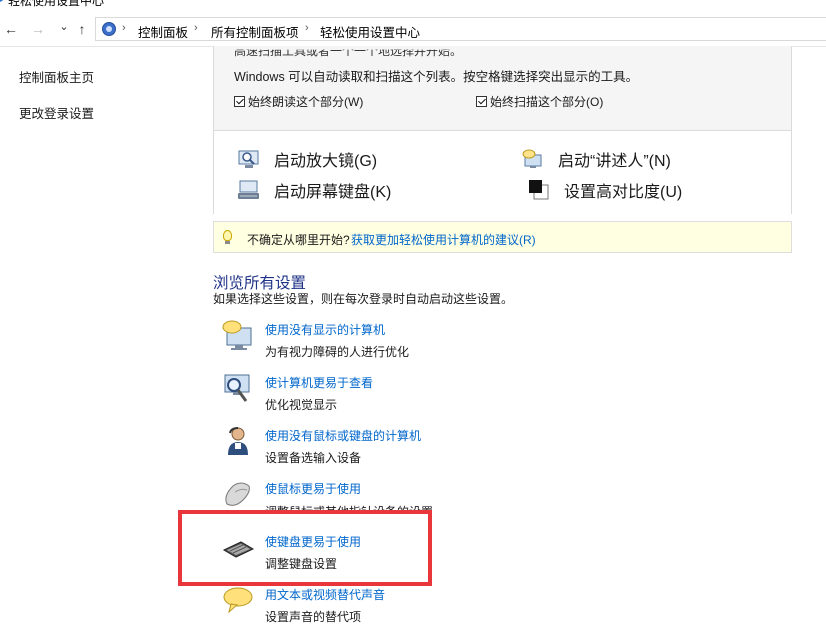 This screenshot has height=635, width=826. I want to click on window-title: 轻松使用设置中心, so click(56, 4).